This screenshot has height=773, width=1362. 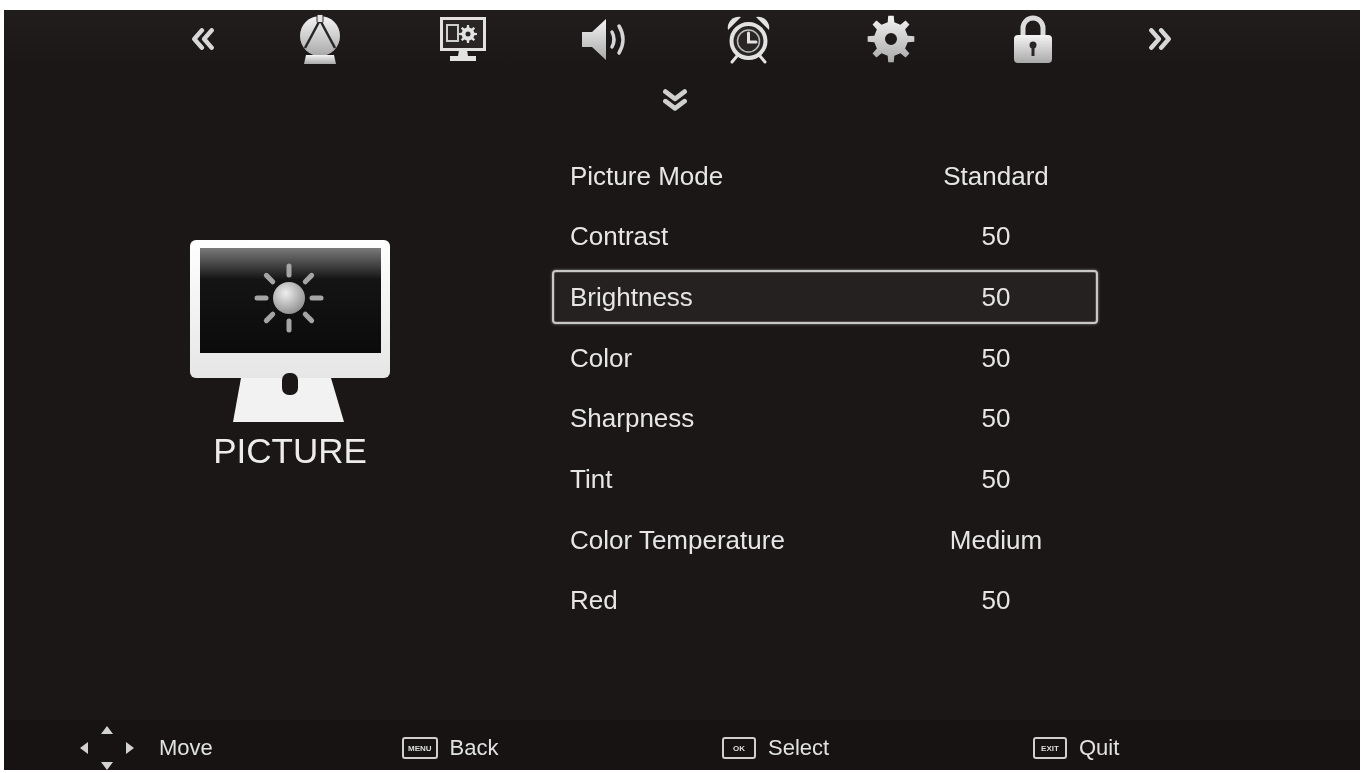 I want to click on remote-key: OK, so click(x=739, y=748).